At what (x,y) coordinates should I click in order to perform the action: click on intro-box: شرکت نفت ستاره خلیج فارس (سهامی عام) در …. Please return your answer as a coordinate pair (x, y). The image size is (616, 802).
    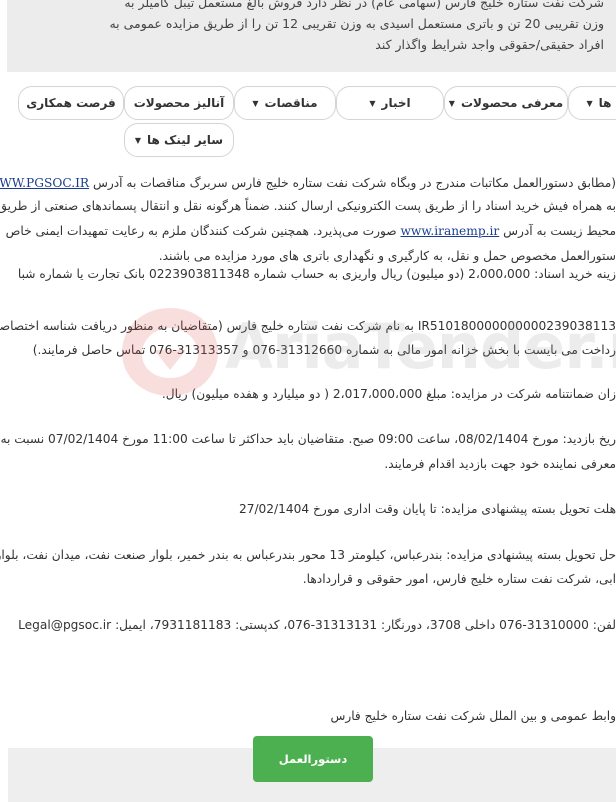
    Looking at the image, I should click on (311, 36).